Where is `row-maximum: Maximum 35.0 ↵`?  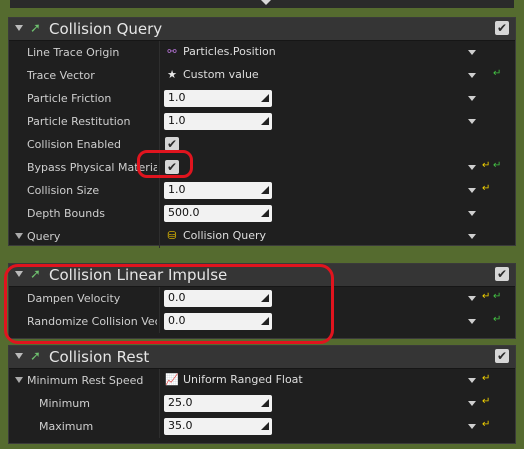 row-maximum: Maximum 35.0 ↵ is located at coordinates (262, 426).